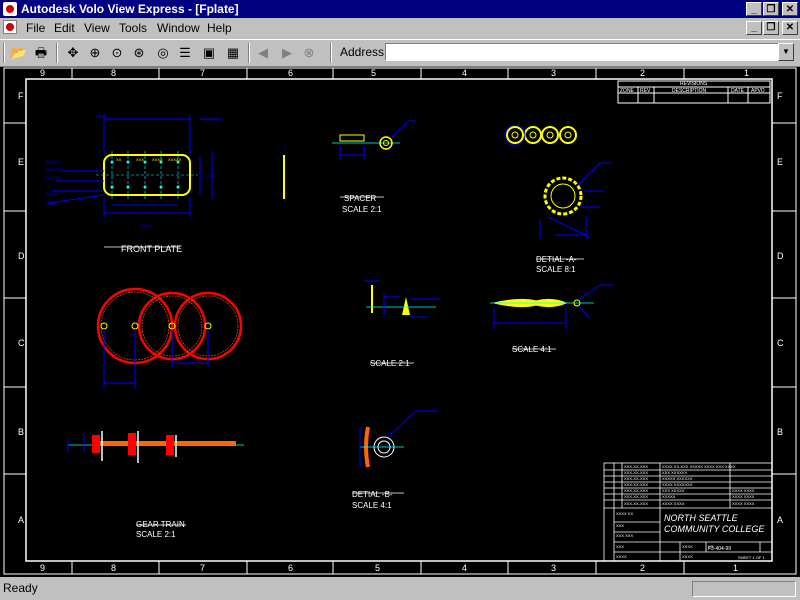 The width and height of the screenshot is (800, 600). Describe the element at coordinates (21, 96) in the screenshot. I see `row-label: F` at that location.